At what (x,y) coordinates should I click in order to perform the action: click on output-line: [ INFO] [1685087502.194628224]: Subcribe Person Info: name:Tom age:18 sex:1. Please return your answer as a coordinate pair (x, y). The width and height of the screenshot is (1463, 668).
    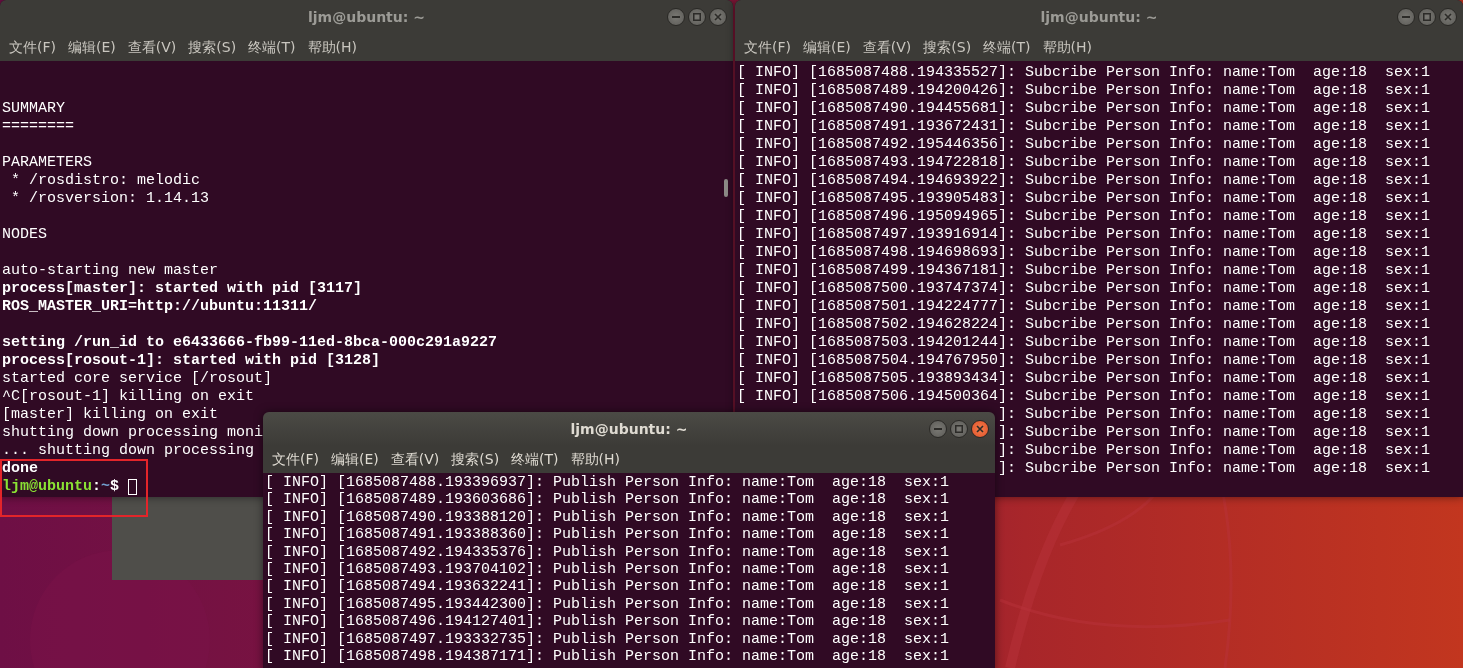
    Looking at the image, I should click on (1084, 325).